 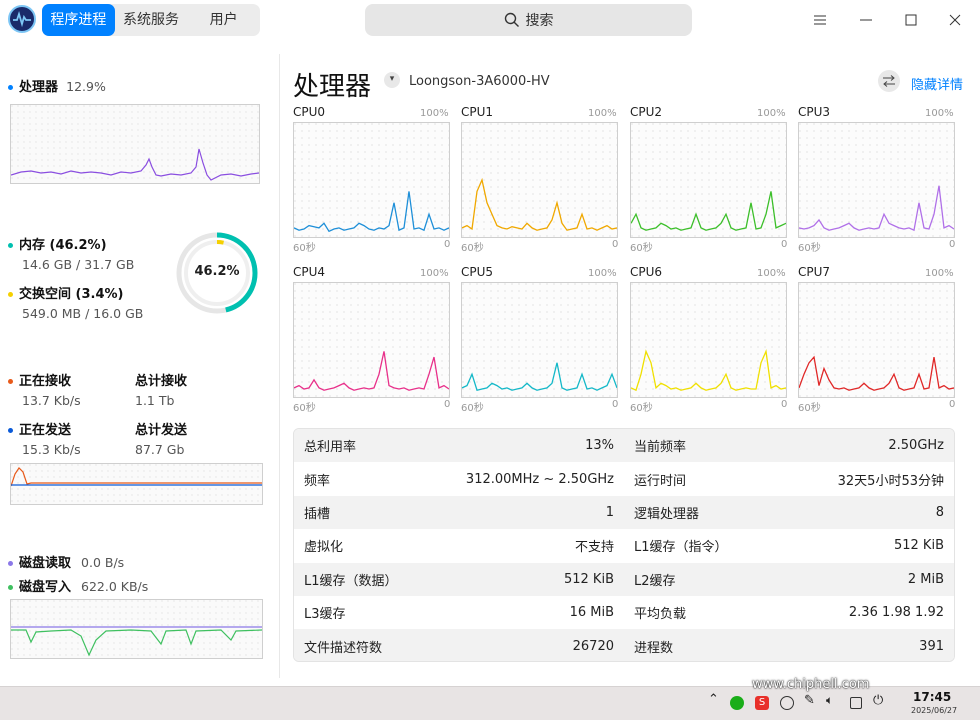 I want to click on swap-summary: 交换空间 (3.4%) 549.0 MB / 16.0 GB, so click(x=75, y=302).